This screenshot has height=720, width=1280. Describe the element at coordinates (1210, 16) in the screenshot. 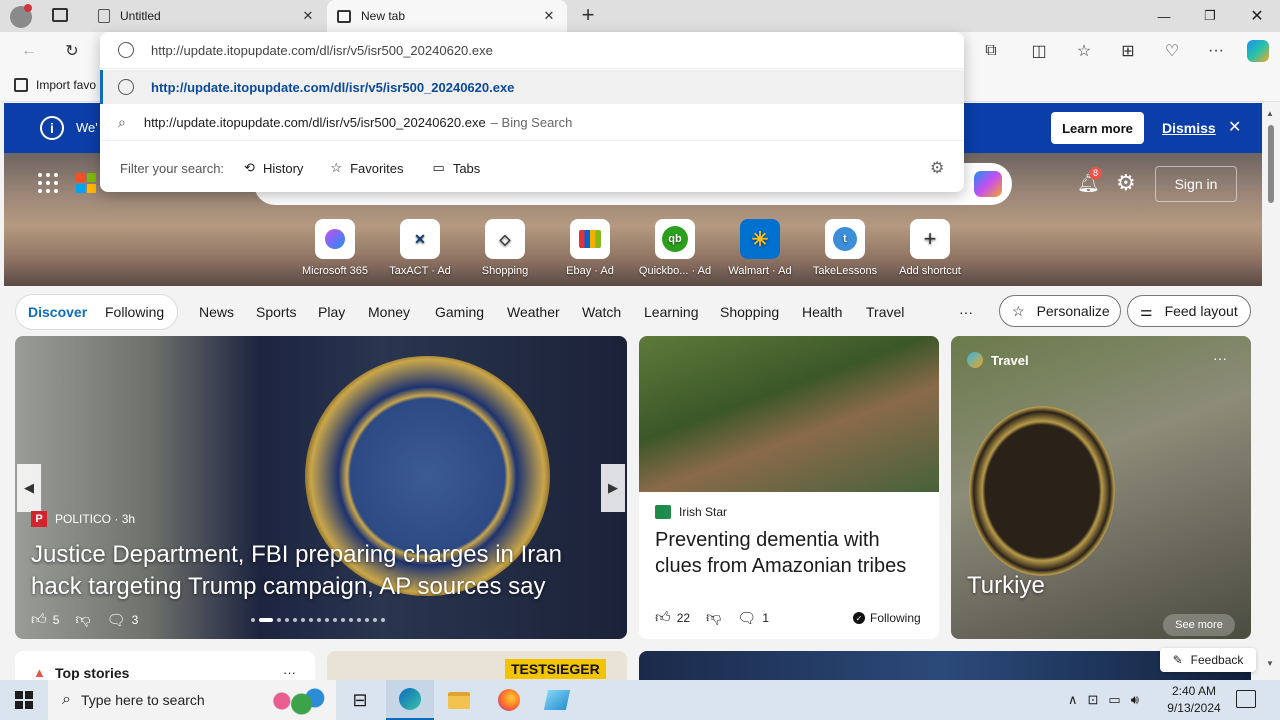

I see `maximize-button: ❐` at that location.